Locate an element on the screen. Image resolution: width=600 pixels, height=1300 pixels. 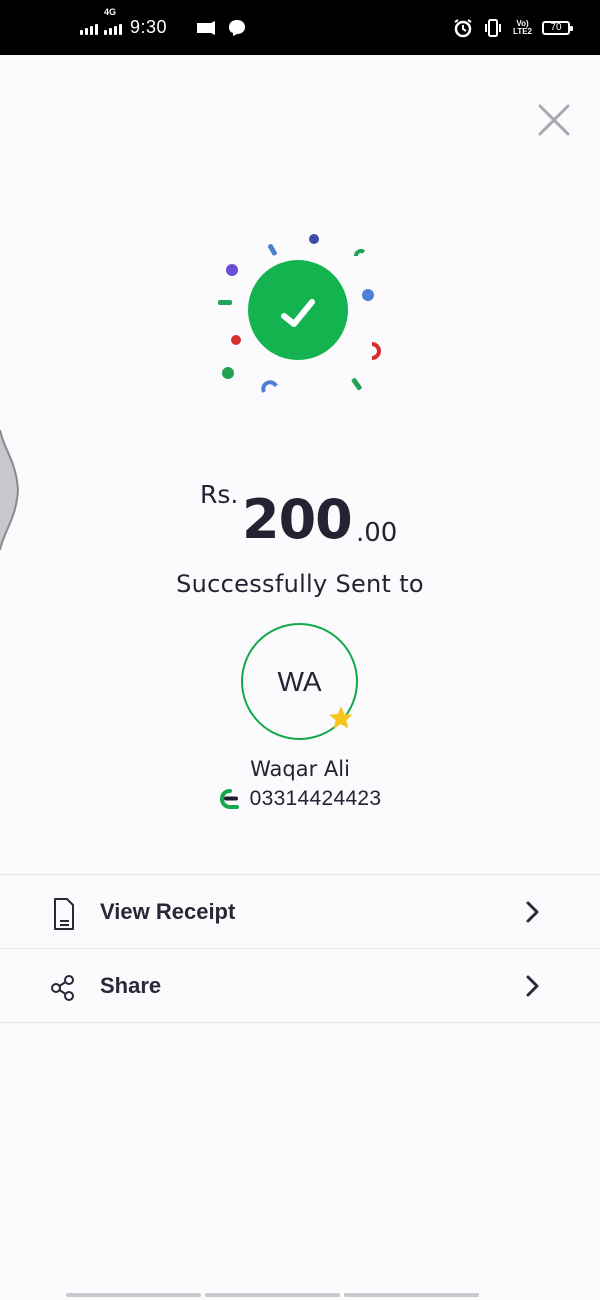
currency-symbol: Rs. is located at coordinates (219, 494).